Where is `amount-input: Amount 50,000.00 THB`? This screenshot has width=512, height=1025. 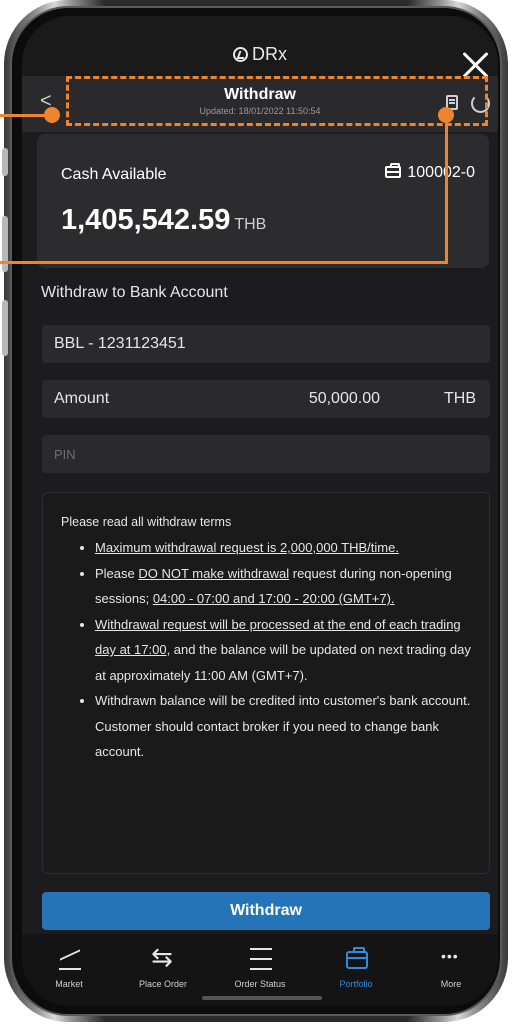
amount-input: Amount 50,000.00 THB is located at coordinates (266, 399).